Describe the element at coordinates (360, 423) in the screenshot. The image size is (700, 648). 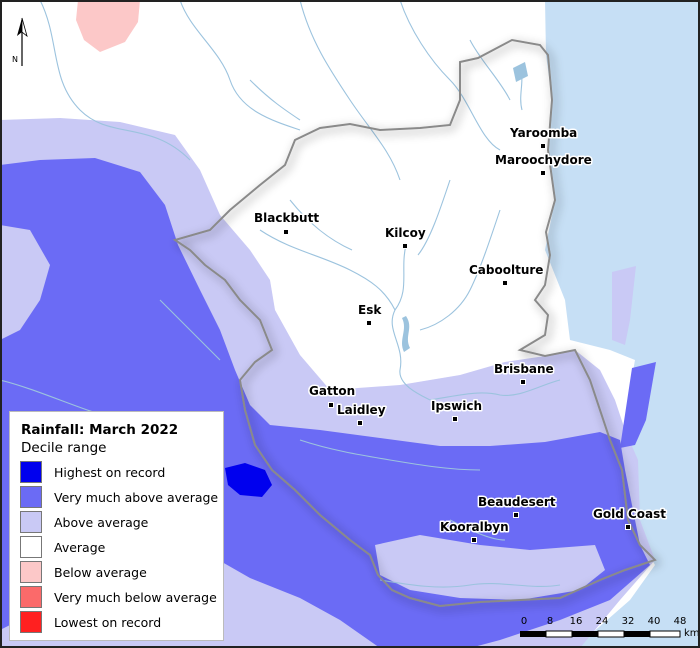
I see `town-marker-laidley` at that location.